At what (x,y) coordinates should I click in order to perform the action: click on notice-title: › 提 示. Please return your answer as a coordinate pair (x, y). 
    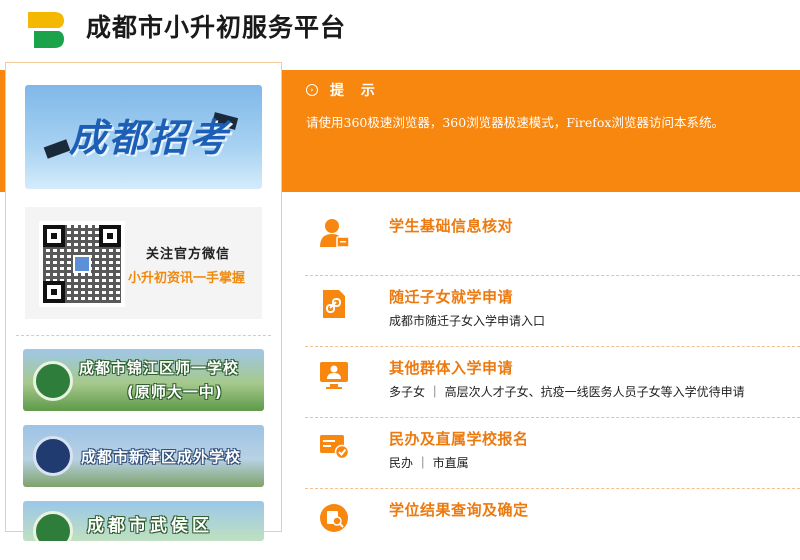
    Looking at the image, I should click on (343, 90).